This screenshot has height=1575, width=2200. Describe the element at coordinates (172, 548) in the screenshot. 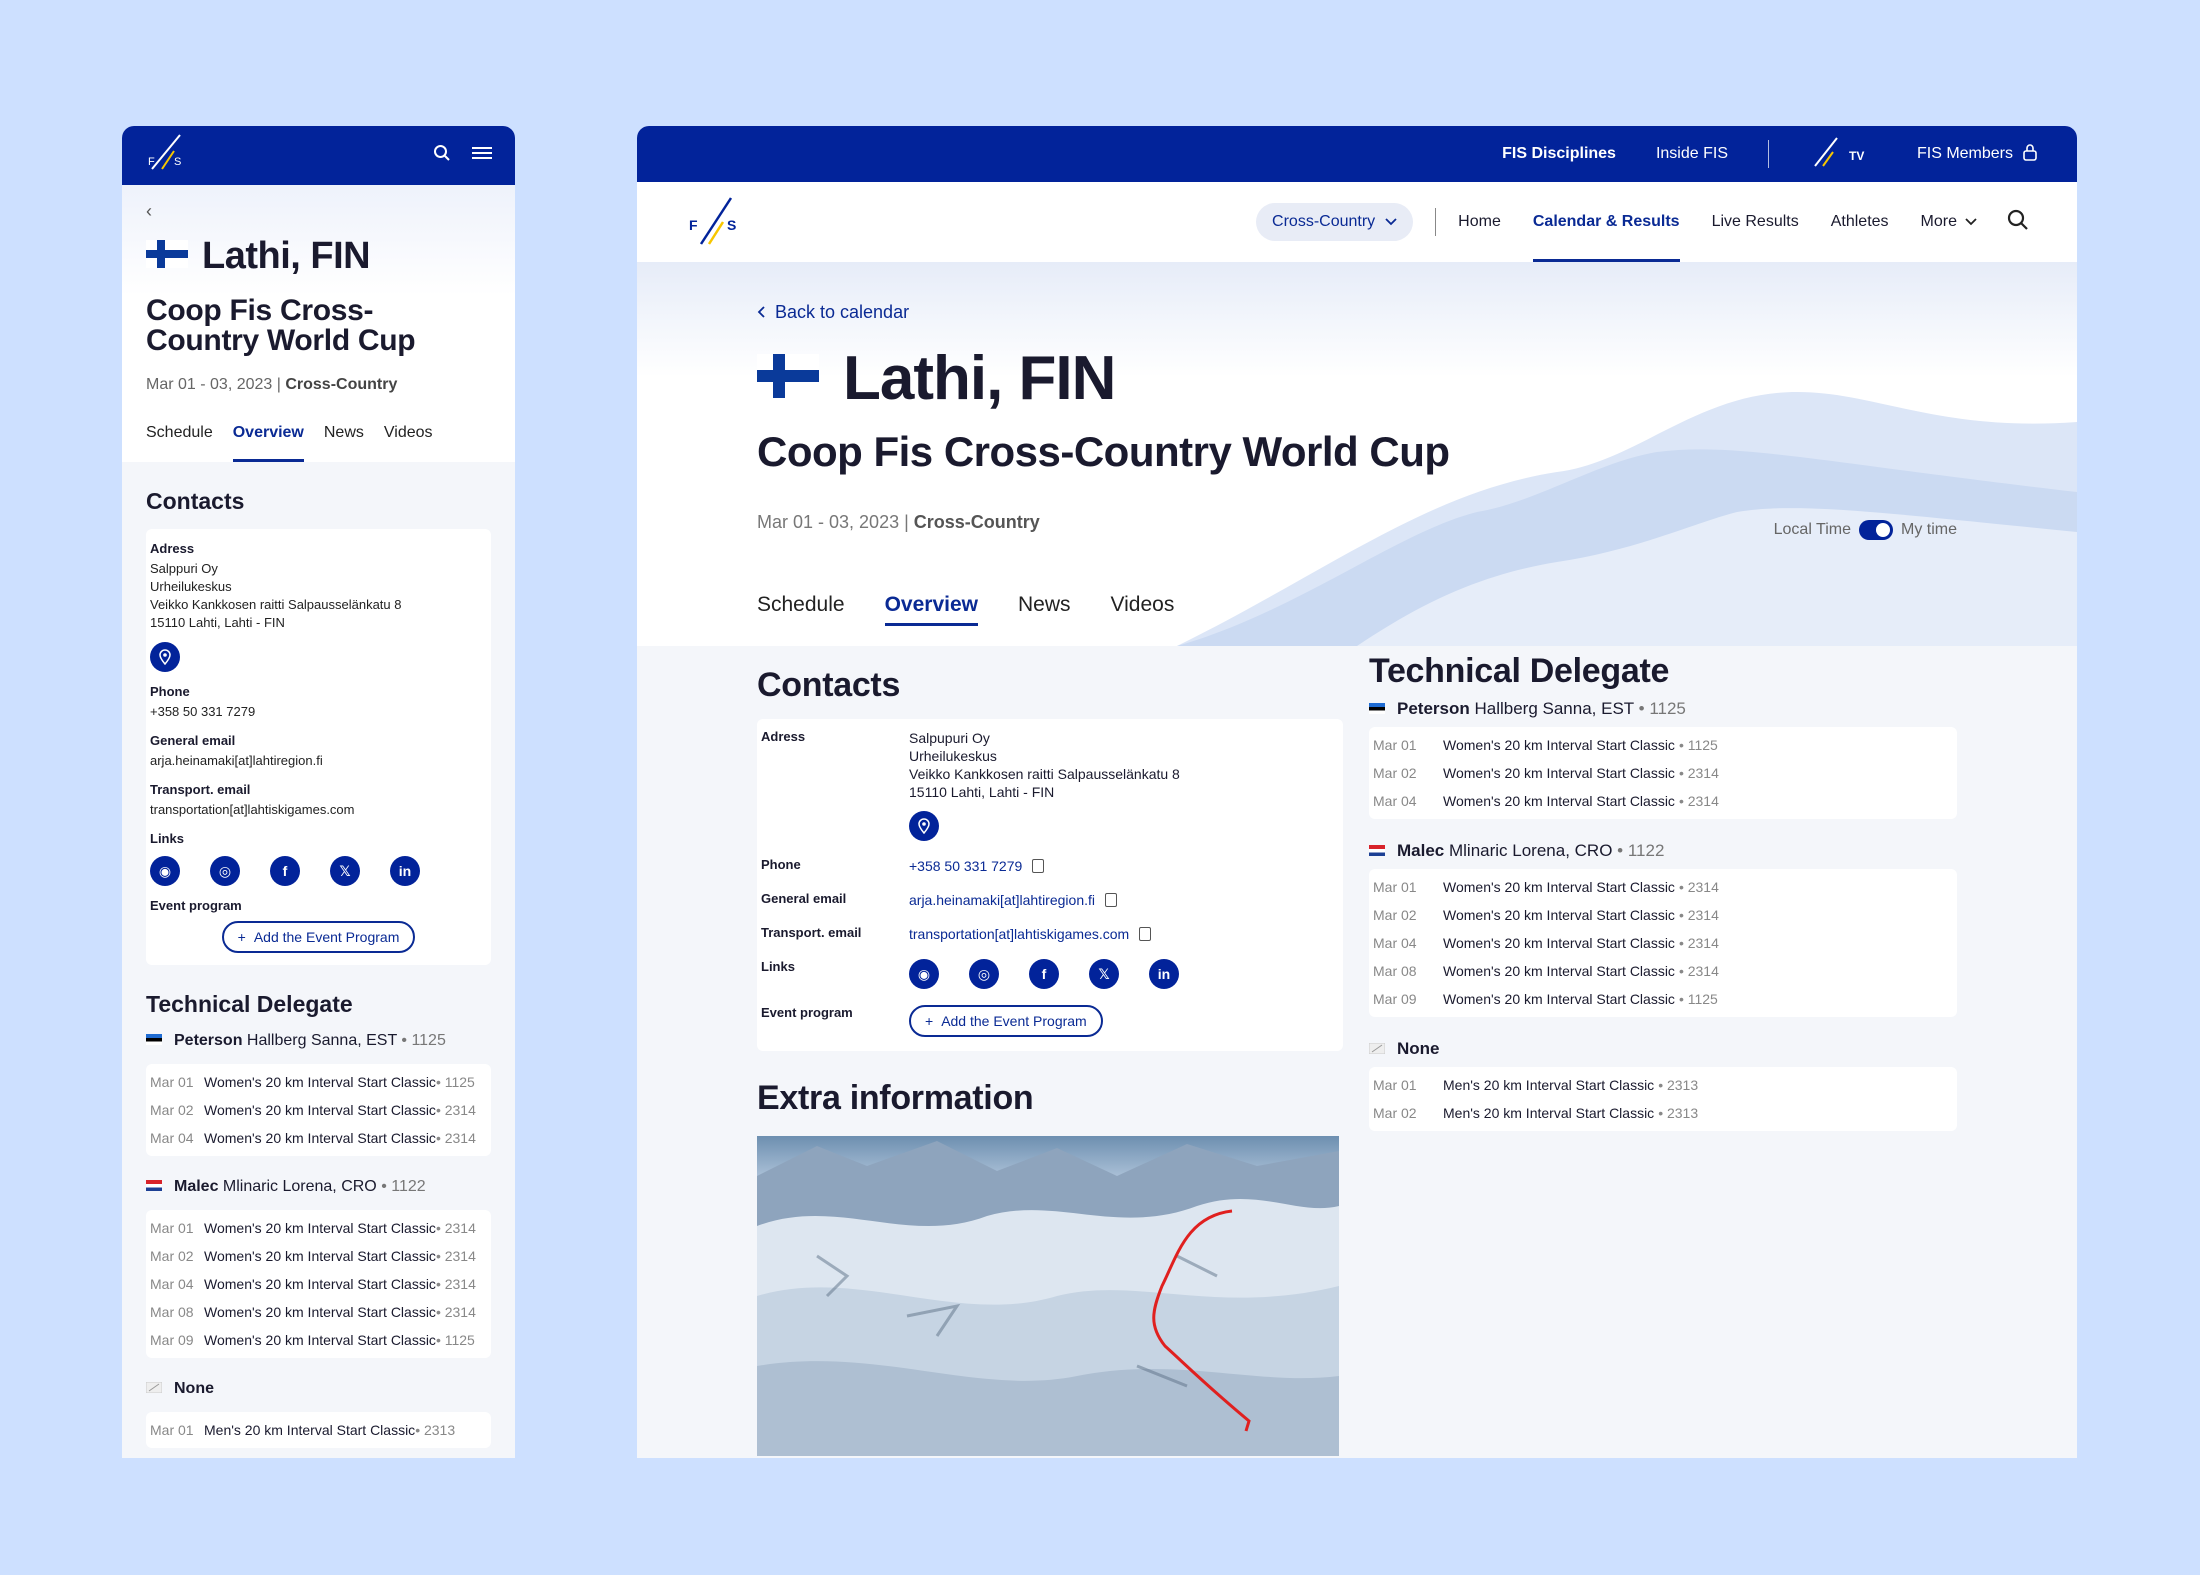

I see `address-label: Adress` at that location.